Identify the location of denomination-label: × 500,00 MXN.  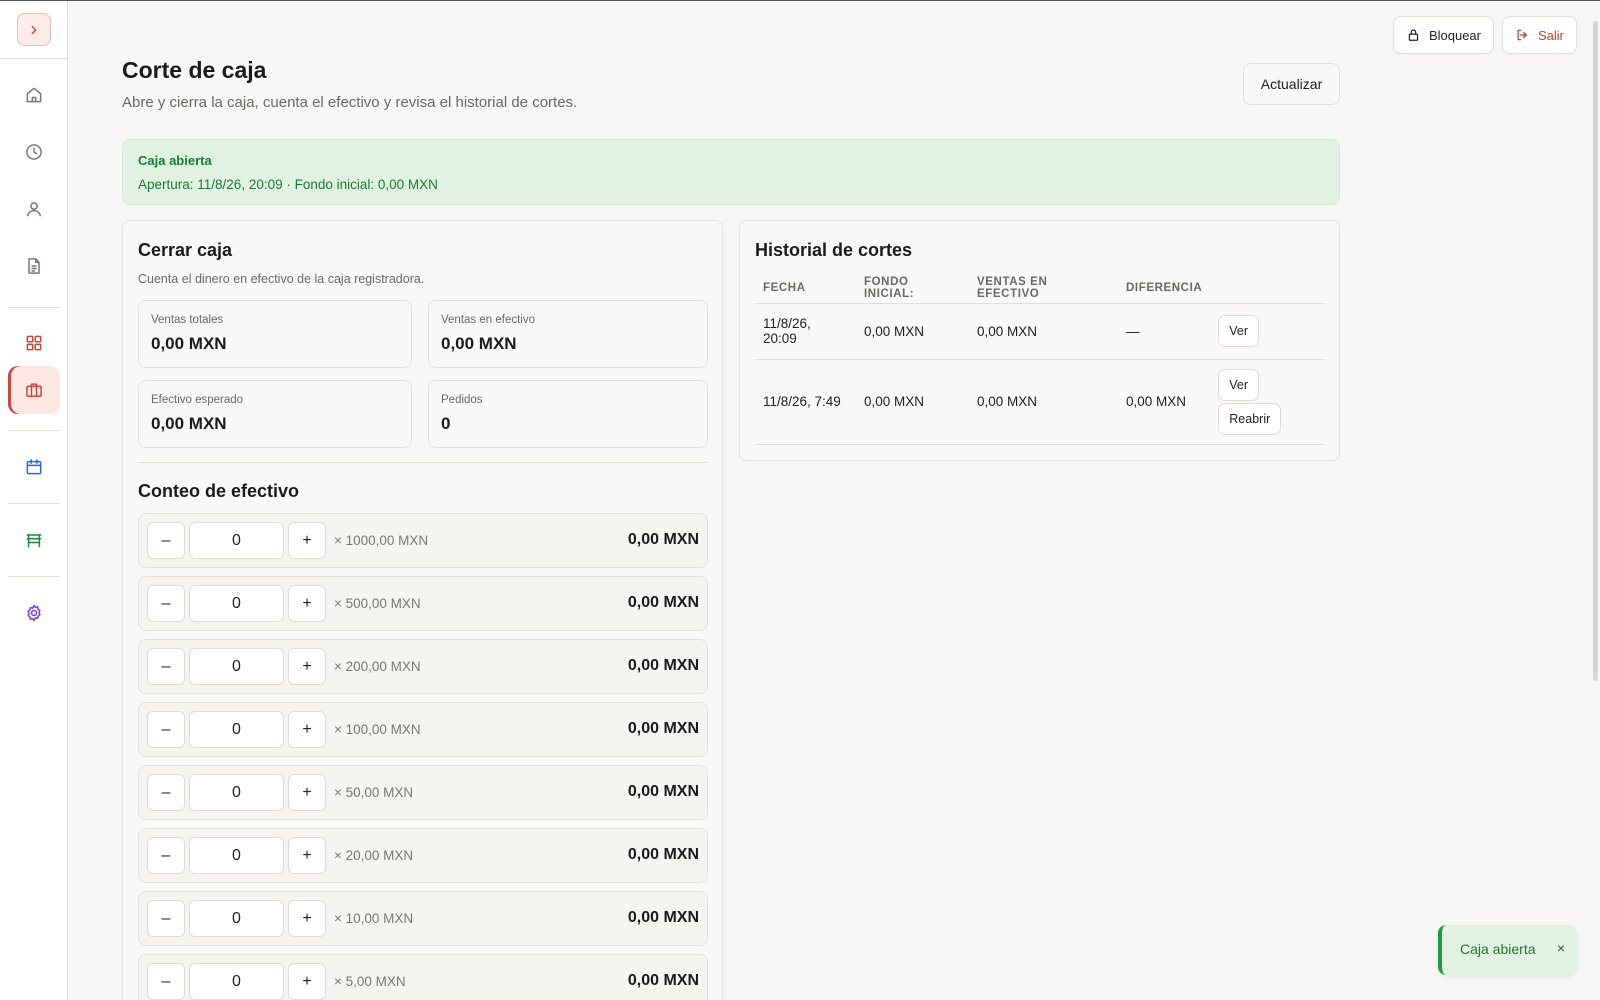
(377, 603).